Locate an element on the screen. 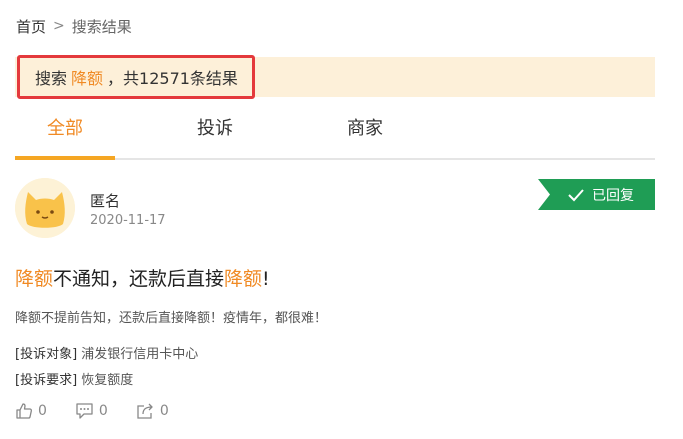 This screenshot has height=439, width=683. comment-button: 0 is located at coordinates (91, 411).